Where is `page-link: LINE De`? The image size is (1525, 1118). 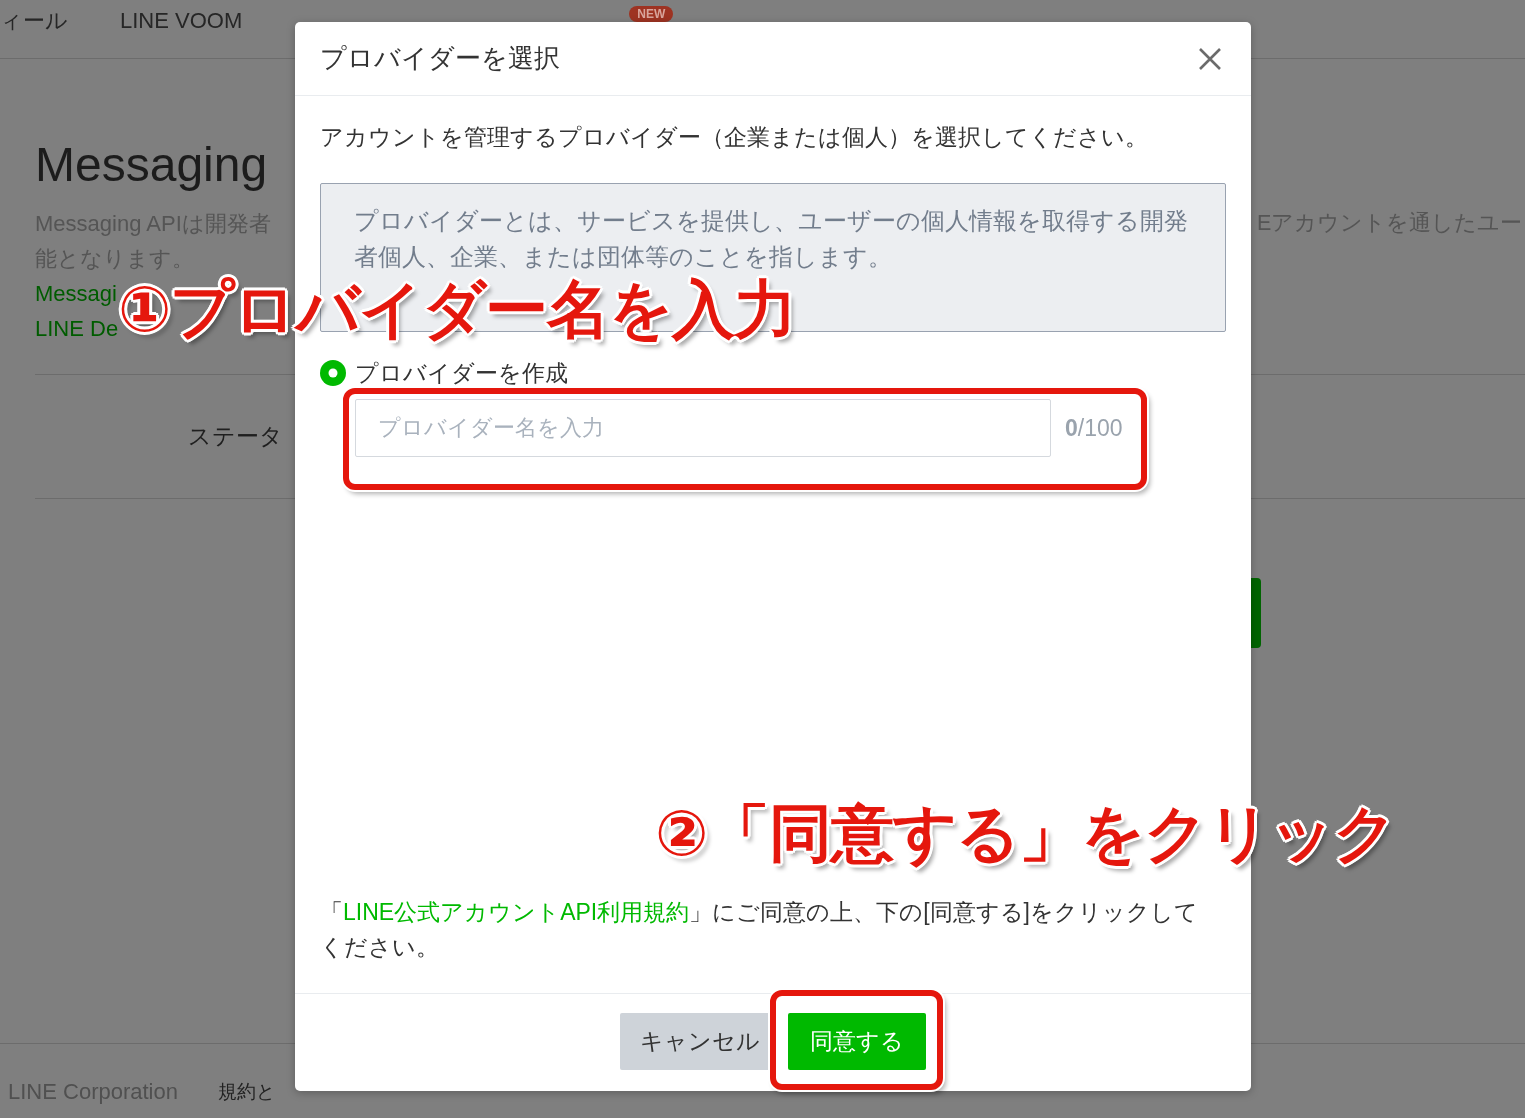 page-link: LINE De is located at coordinates (77, 328).